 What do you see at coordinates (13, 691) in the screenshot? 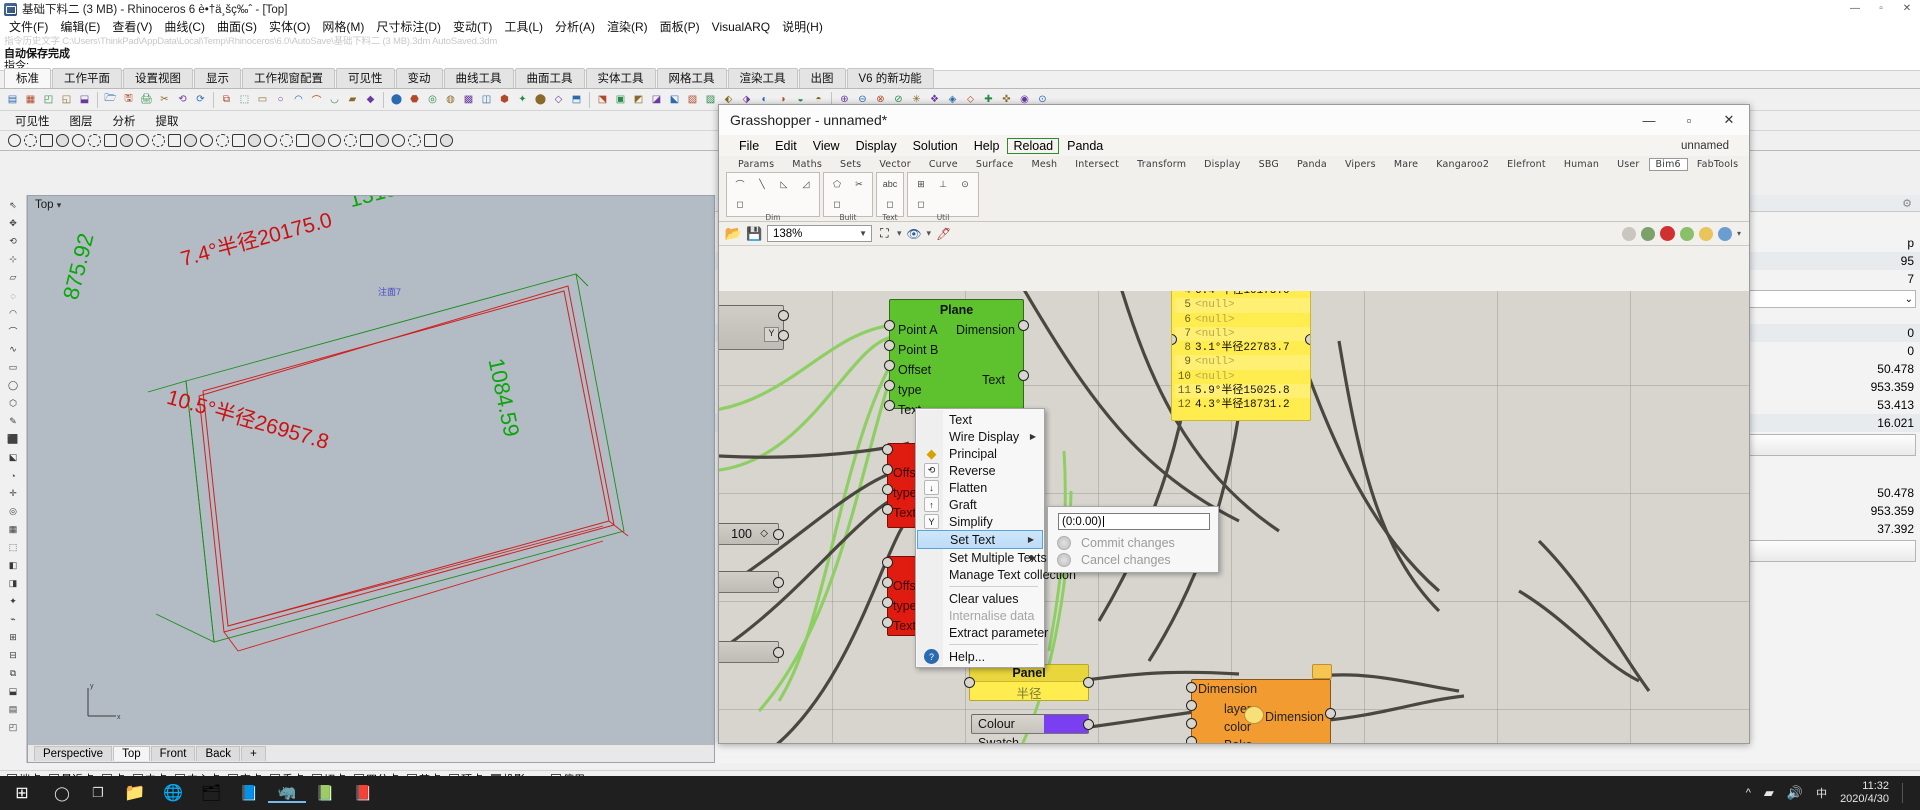
I see `viewport-tool-icon-27: ⬓` at bounding box center [13, 691].